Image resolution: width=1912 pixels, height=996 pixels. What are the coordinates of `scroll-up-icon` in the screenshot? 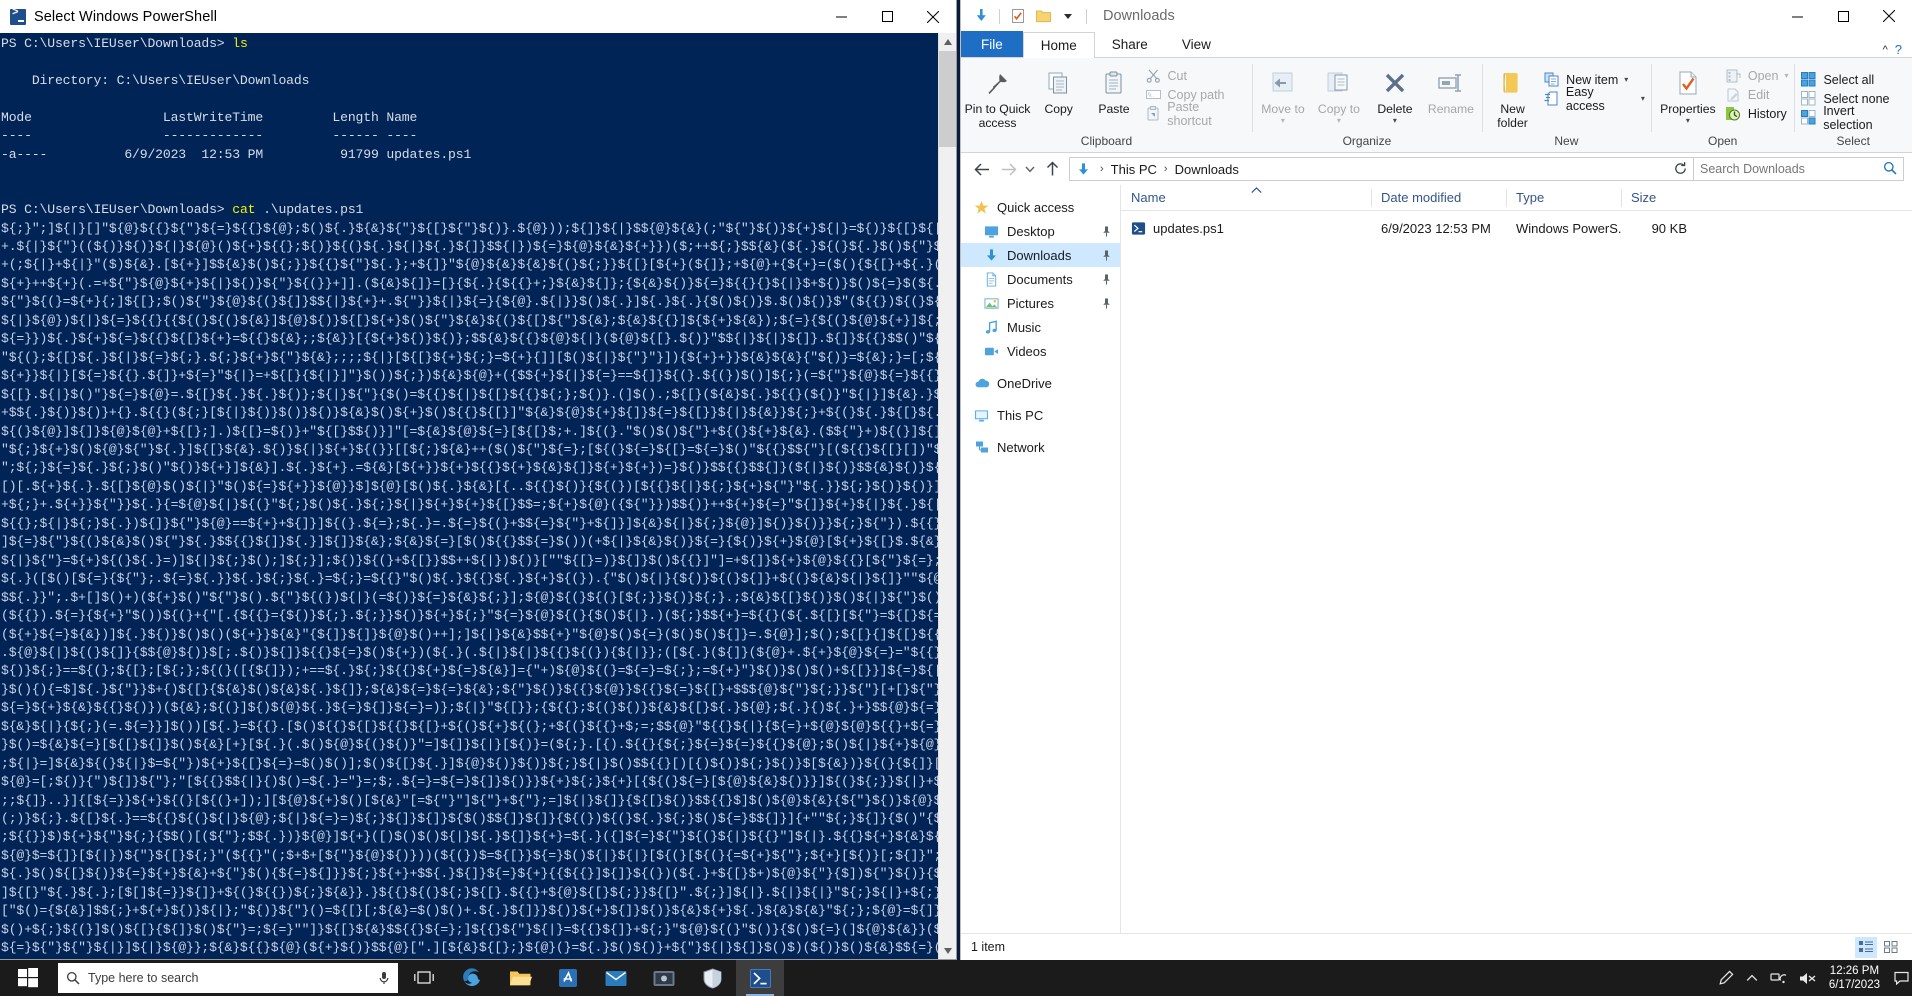 It's located at (947, 42).